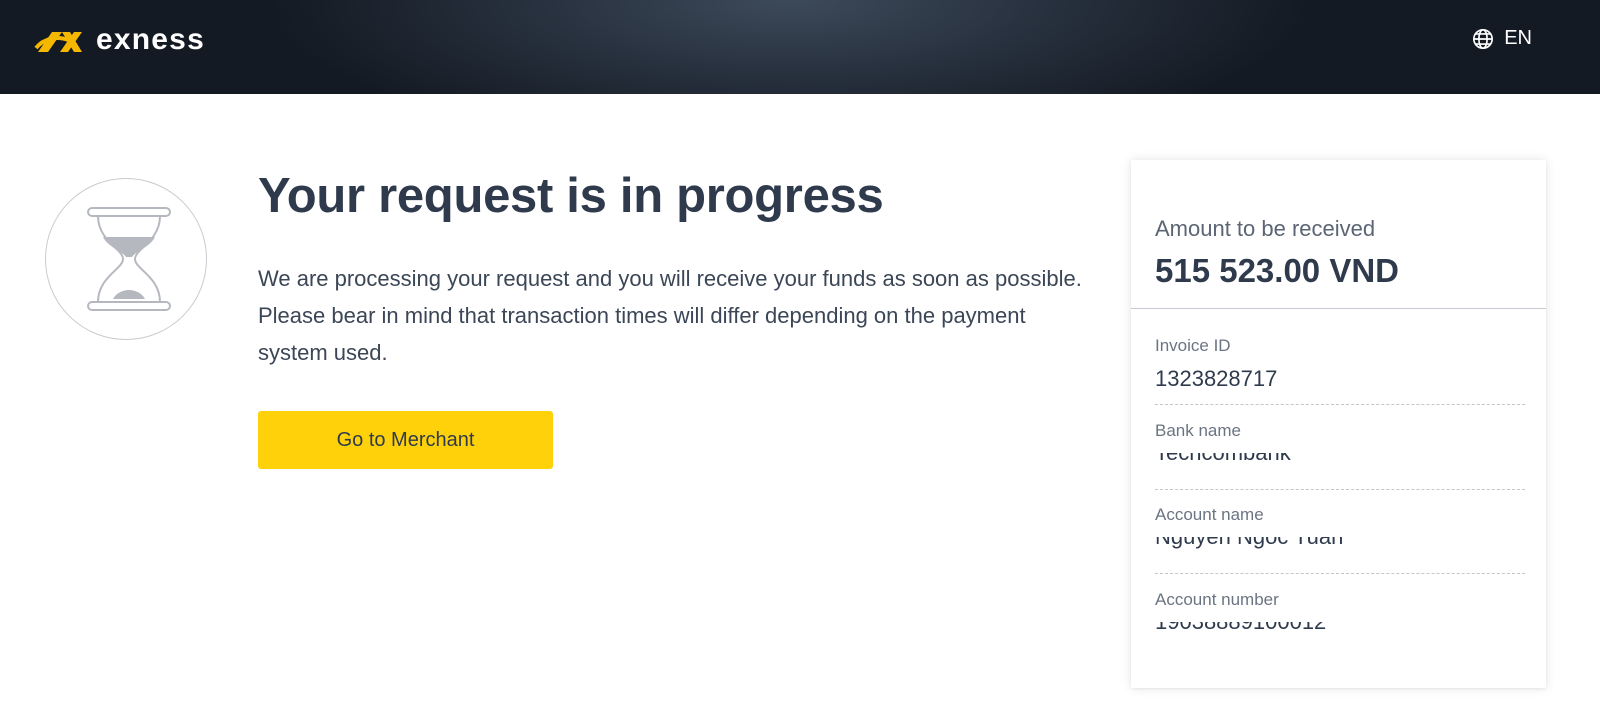 This screenshot has width=1600, height=722. Describe the element at coordinates (1340, 527) in the screenshot. I see `account-name-field: Account name Nguyen Ngoc Tuan` at that location.